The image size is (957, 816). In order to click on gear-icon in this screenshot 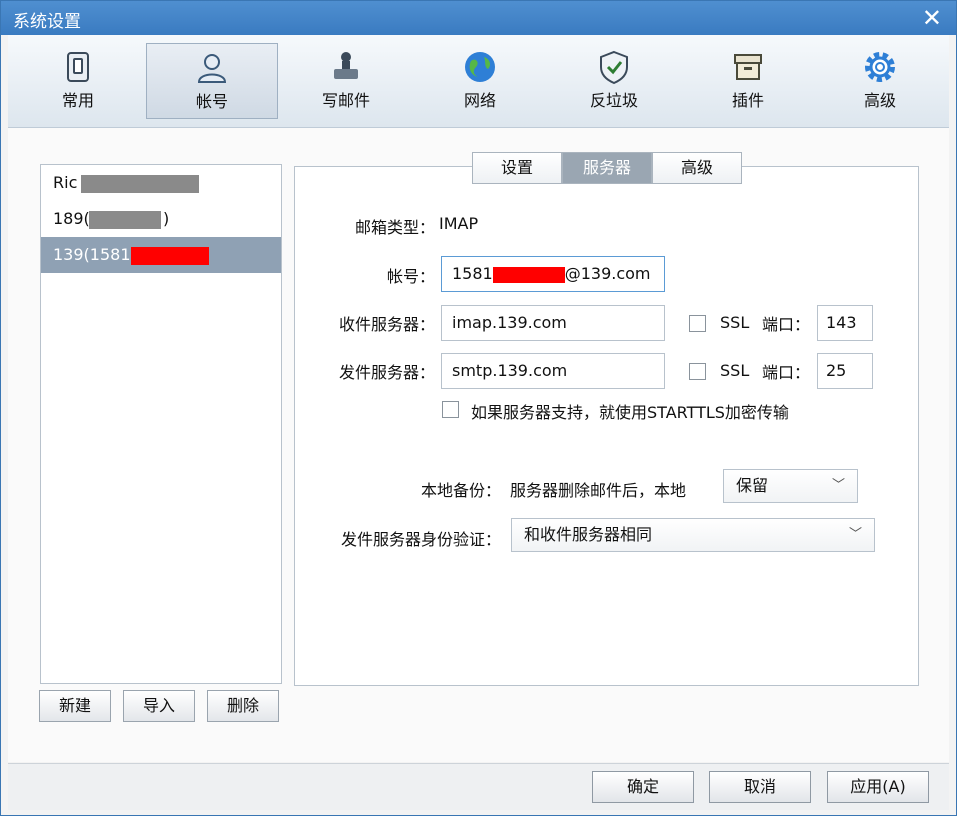, I will do `click(880, 67)`.